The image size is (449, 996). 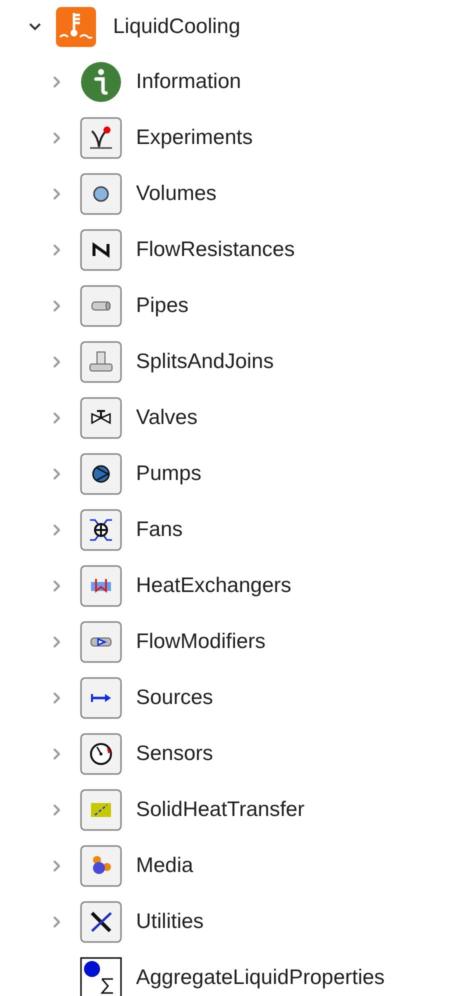 What do you see at coordinates (205, 362) in the screenshot?
I see `tree-item-label: SplitsAndJoins` at bounding box center [205, 362].